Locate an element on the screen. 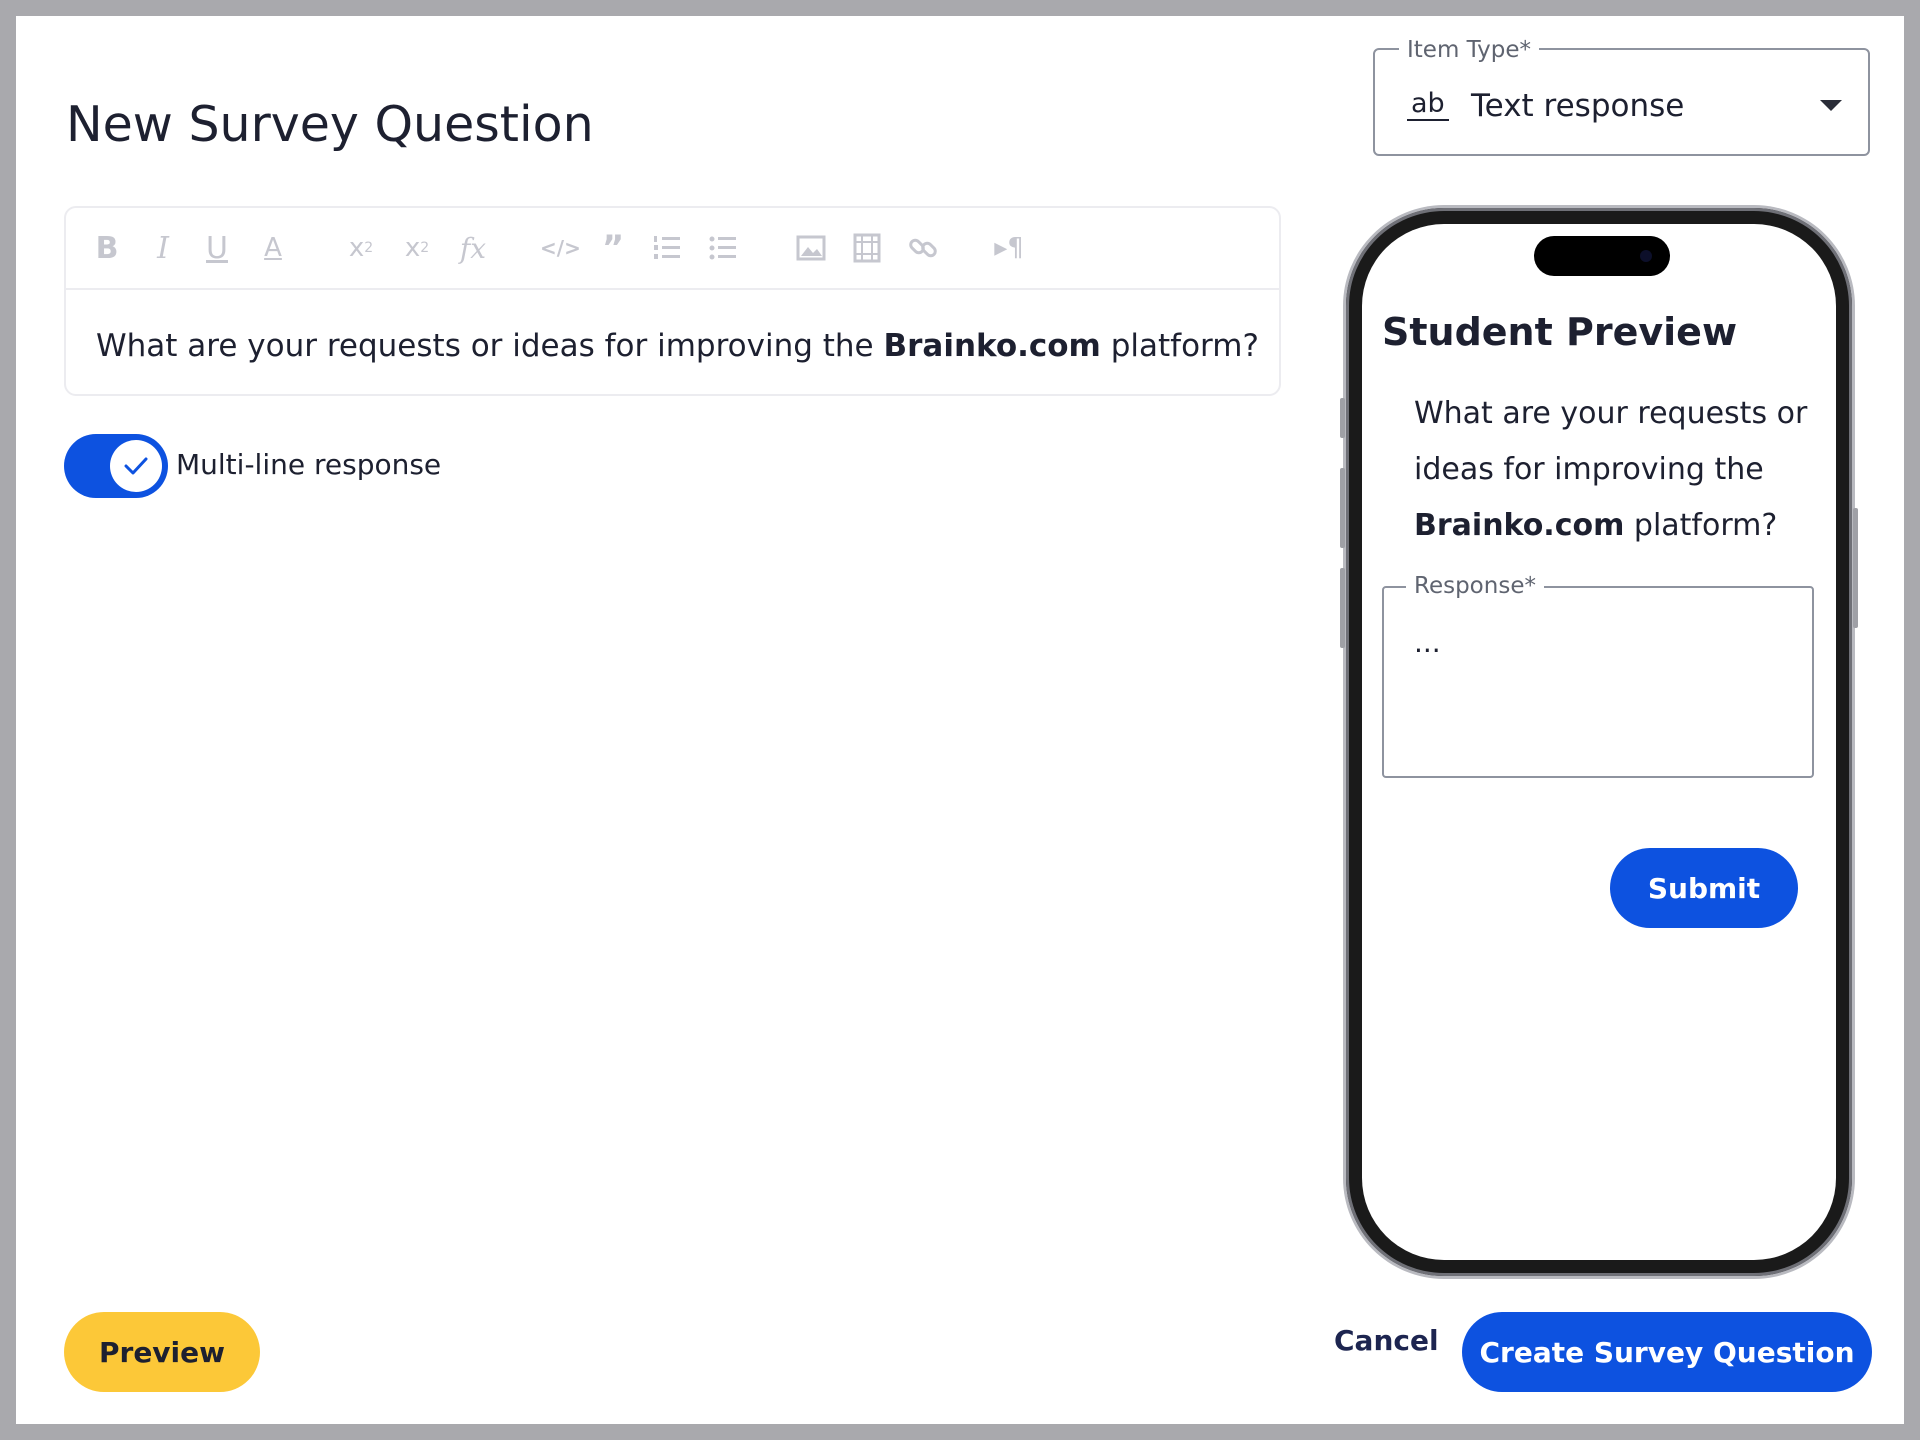  item-type-value: Text response is located at coordinates (1578, 106).